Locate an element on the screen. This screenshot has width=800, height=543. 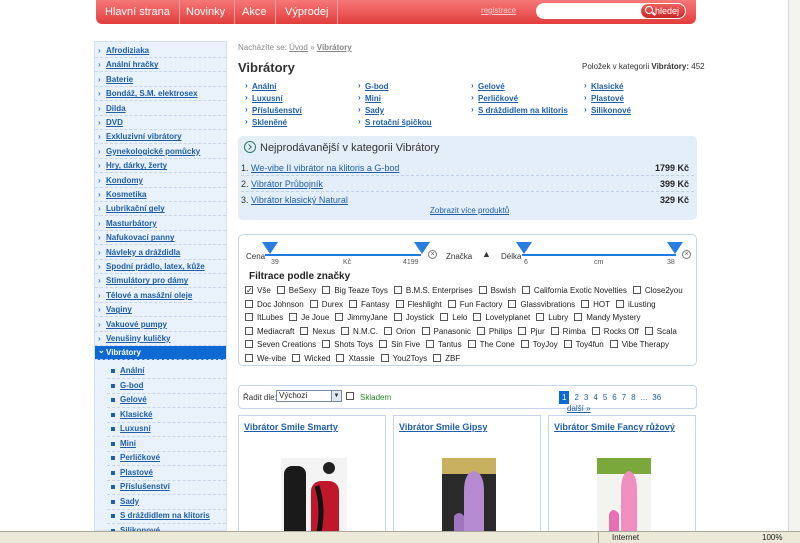
brand-option: Fun Factory is located at coordinates (474, 305).